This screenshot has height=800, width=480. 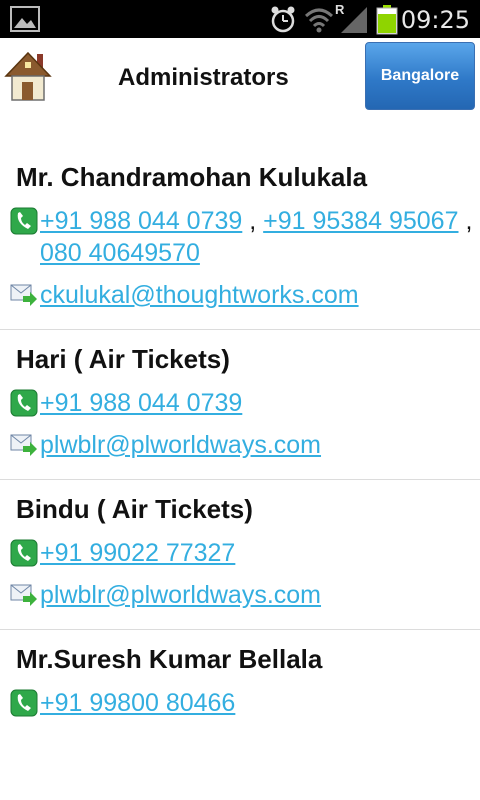 I want to click on home-button, so click(x=28, y=76).